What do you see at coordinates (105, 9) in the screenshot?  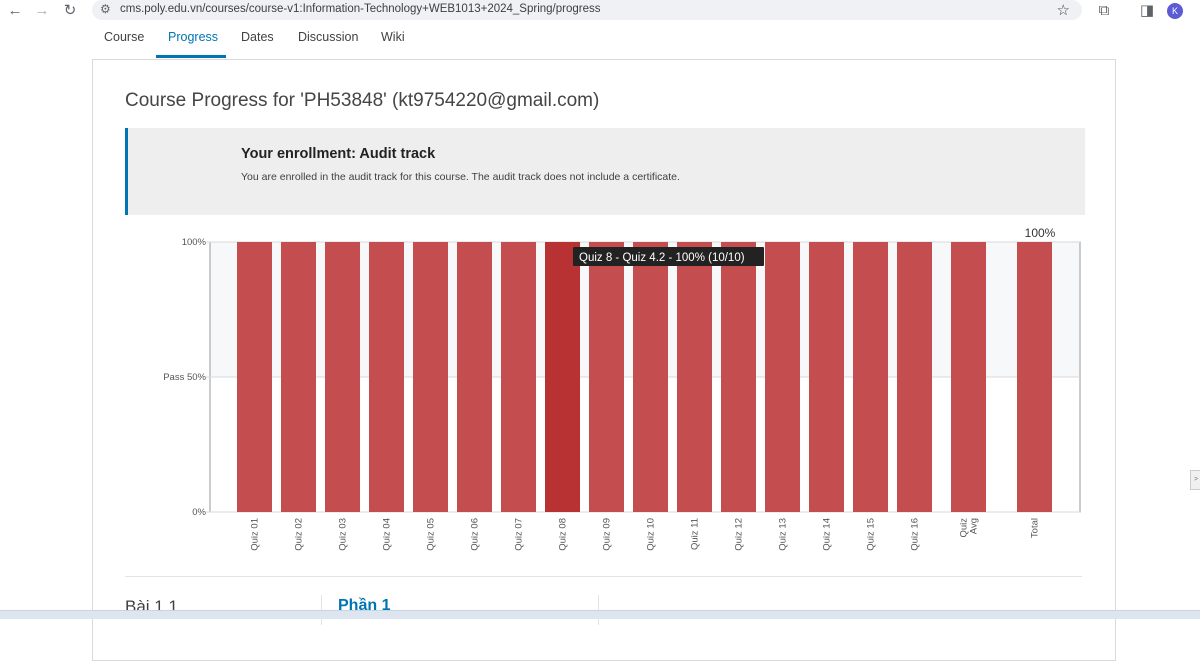 I see `site-info-icon: ⚙` at bounding box center [105, 9].